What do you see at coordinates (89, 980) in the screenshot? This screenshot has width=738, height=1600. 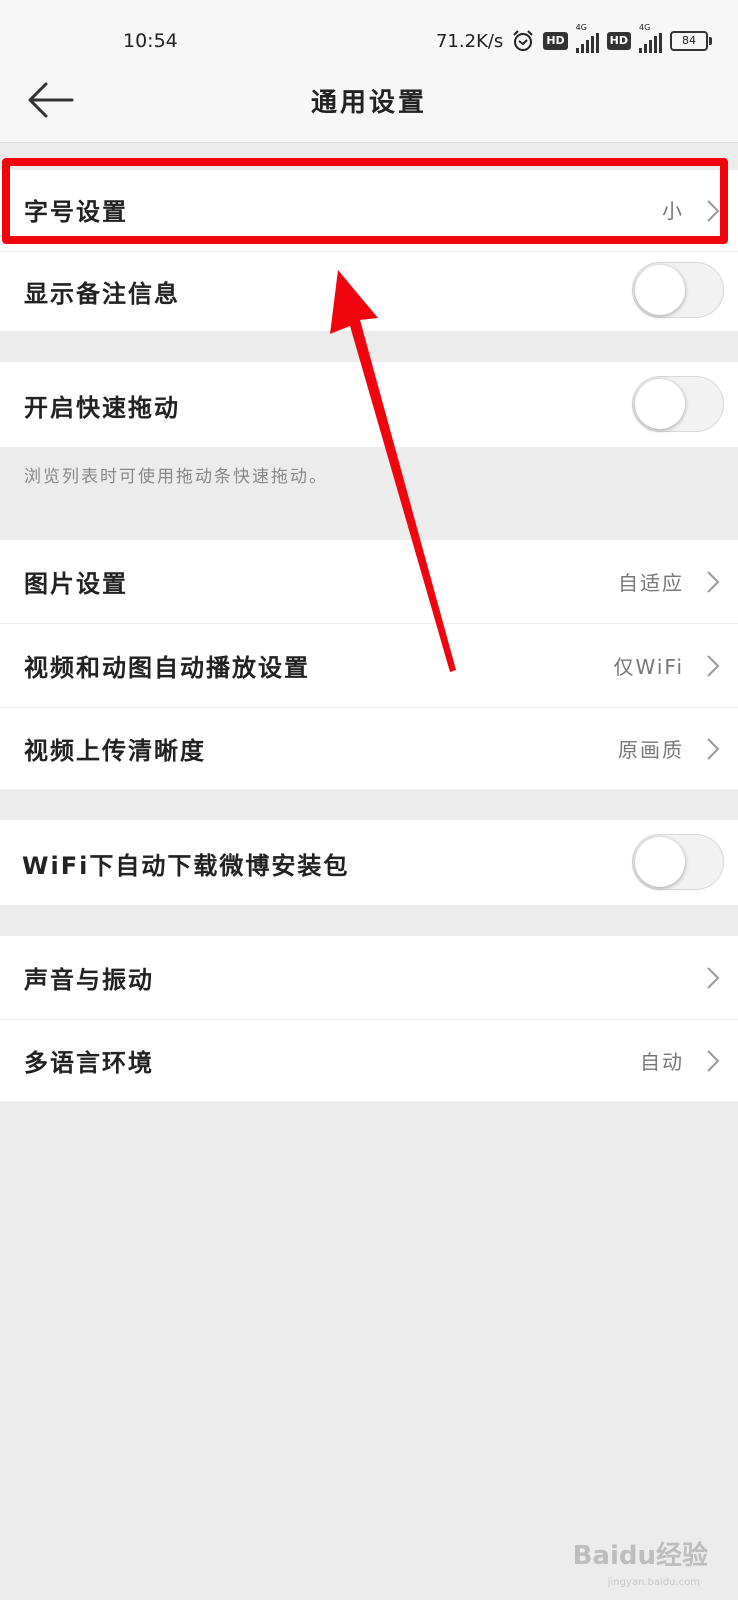 I see `sound-vibration-label: 声音与振动` at bounding box center [89, 980].